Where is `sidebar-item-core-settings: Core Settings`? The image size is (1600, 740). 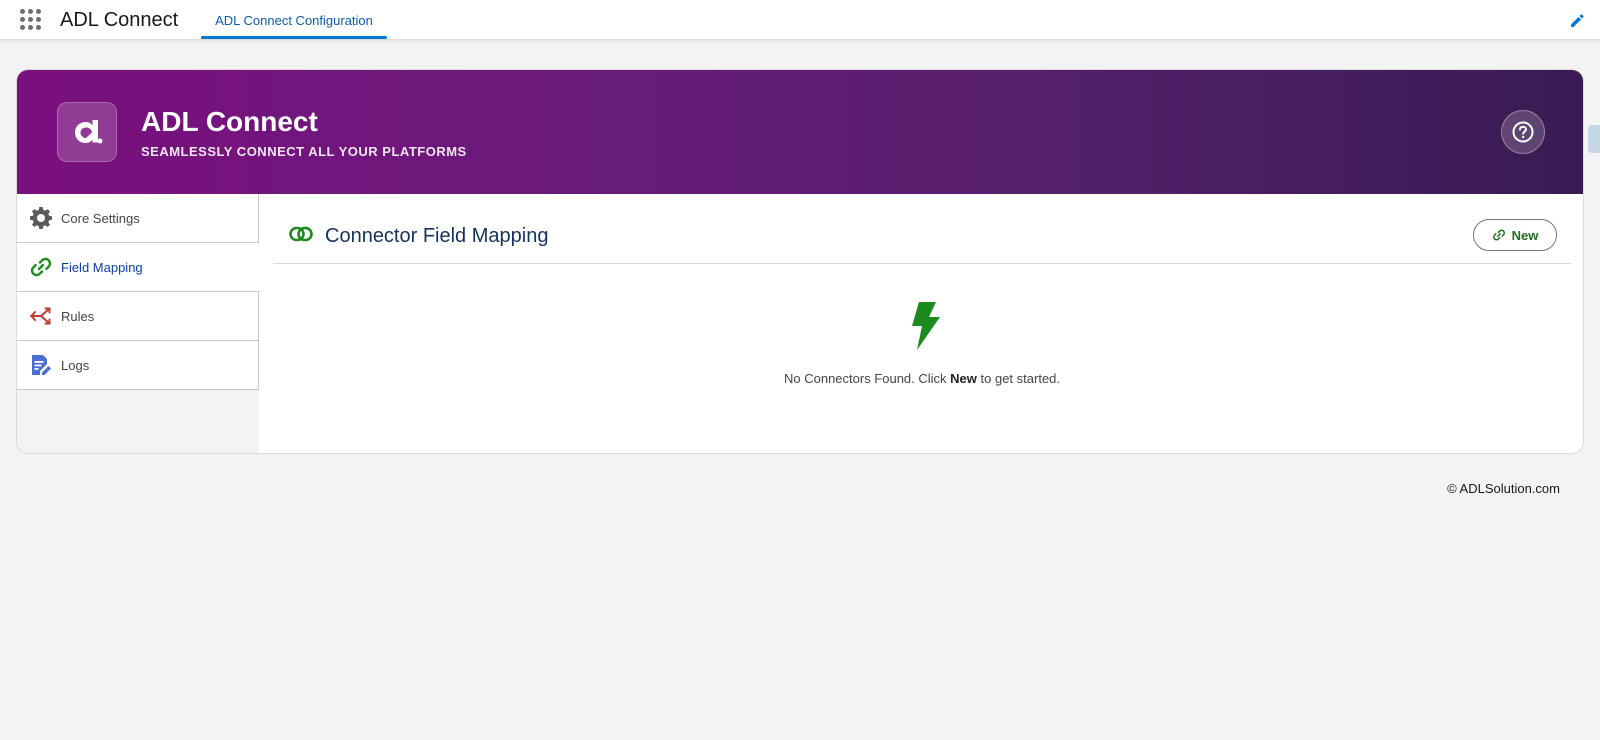 sidebar-item-core-settings: Core Settings is located at coordinates (138, 218).